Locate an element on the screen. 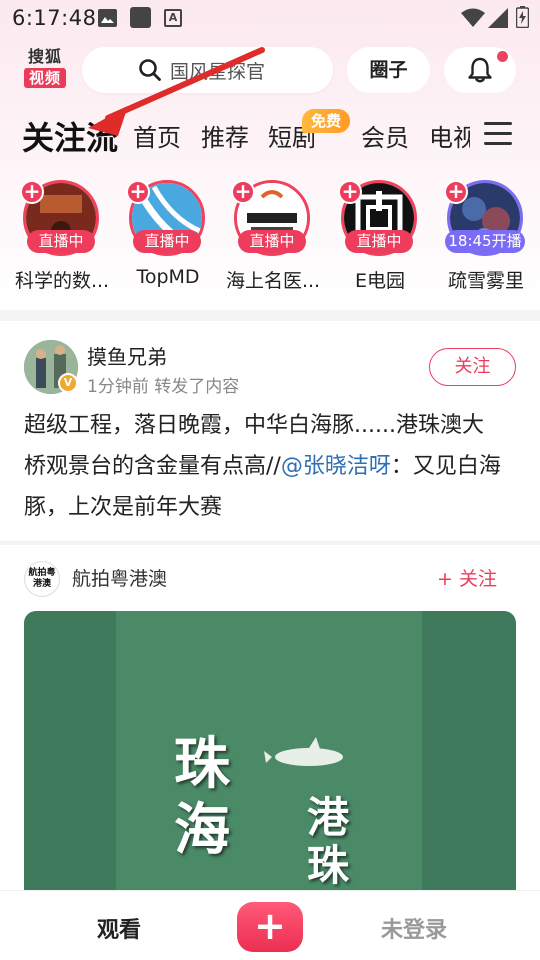  status-bar: 6:17:48 A is located at coordinates (270, 19).